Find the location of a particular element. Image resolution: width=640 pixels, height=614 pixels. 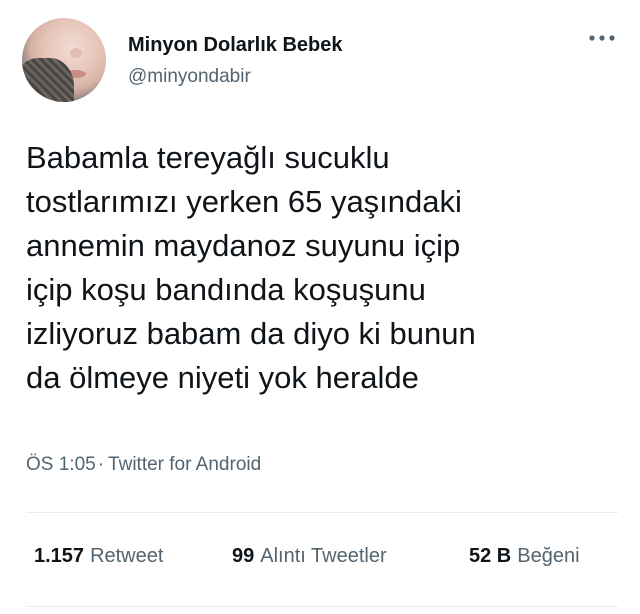

likes-stat: 52 B Beğeni is located at coordinates (524, 556).